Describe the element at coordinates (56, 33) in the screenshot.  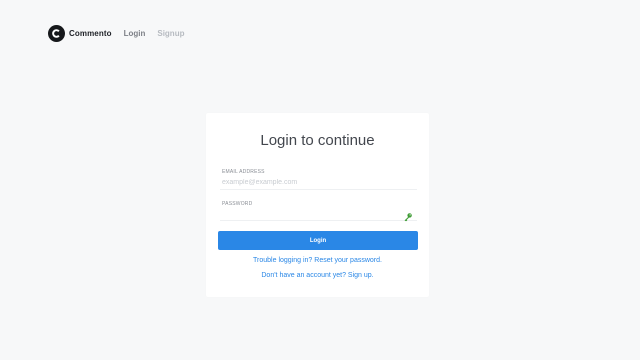
I see `commento-logo-icon` at that location.